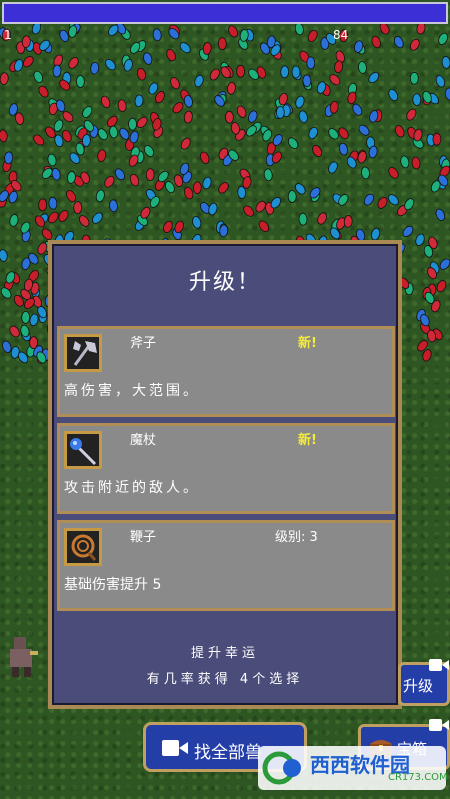 Image resolution: width=450 pixels, height=799 pixels. Describe the element at coordinates (424, 682) in the screenshot. I see `upgrade-video-button: 升级` at that location.